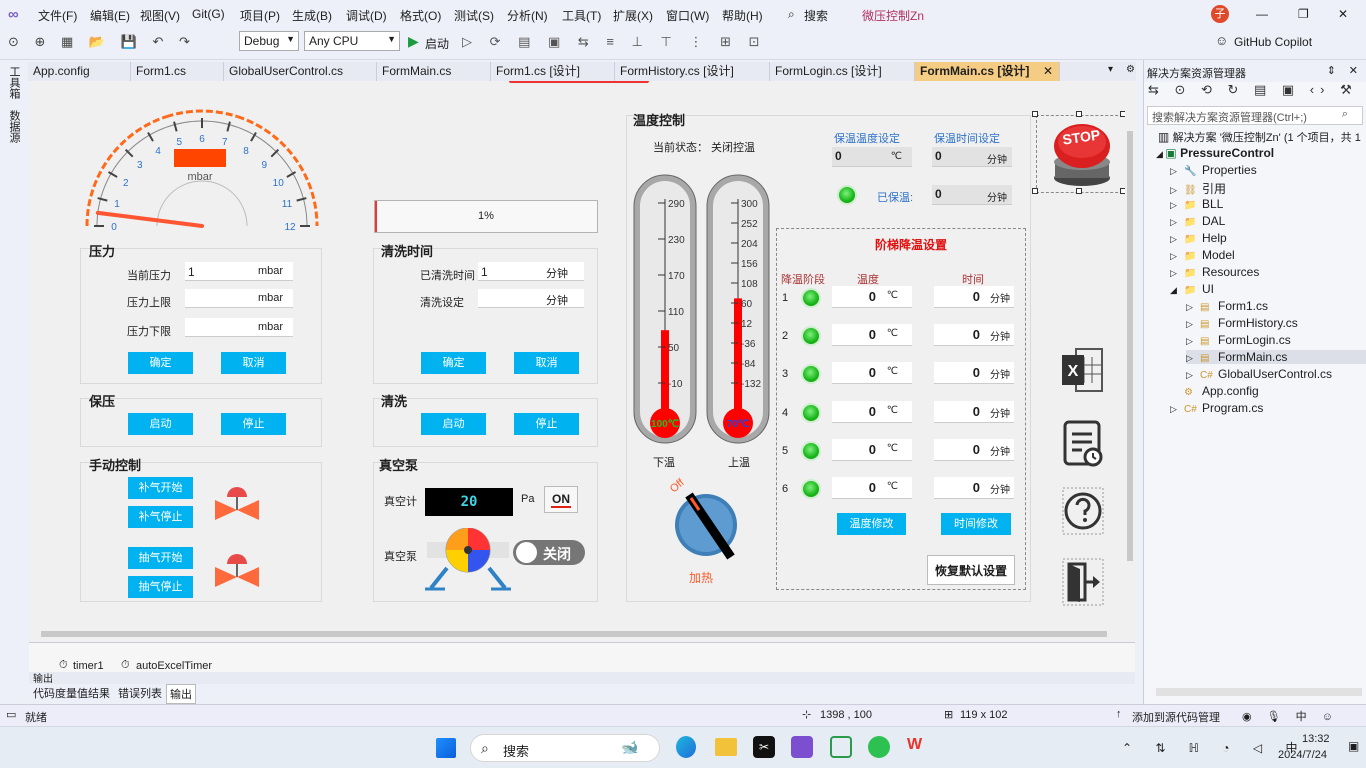 Image resolution: width=1366 pixels, height=768 pixels. Describe the element at coordinates (1216, 408) in the screenshot. I see `tree-item: ▷ C# Program.cs` at that location.